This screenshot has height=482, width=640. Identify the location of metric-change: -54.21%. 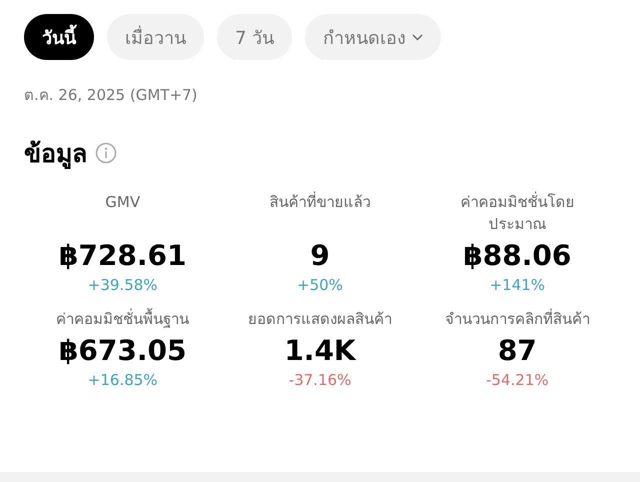
(517, 380).